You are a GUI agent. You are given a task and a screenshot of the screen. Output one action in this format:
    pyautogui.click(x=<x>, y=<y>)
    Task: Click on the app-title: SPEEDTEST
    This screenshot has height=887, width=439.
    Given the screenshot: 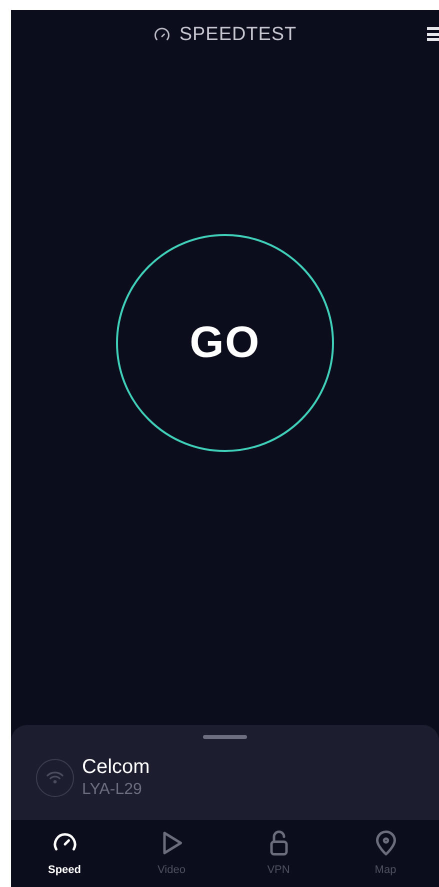 What is the action you would take?
    pyautogui.click(x=238, y=34)
    